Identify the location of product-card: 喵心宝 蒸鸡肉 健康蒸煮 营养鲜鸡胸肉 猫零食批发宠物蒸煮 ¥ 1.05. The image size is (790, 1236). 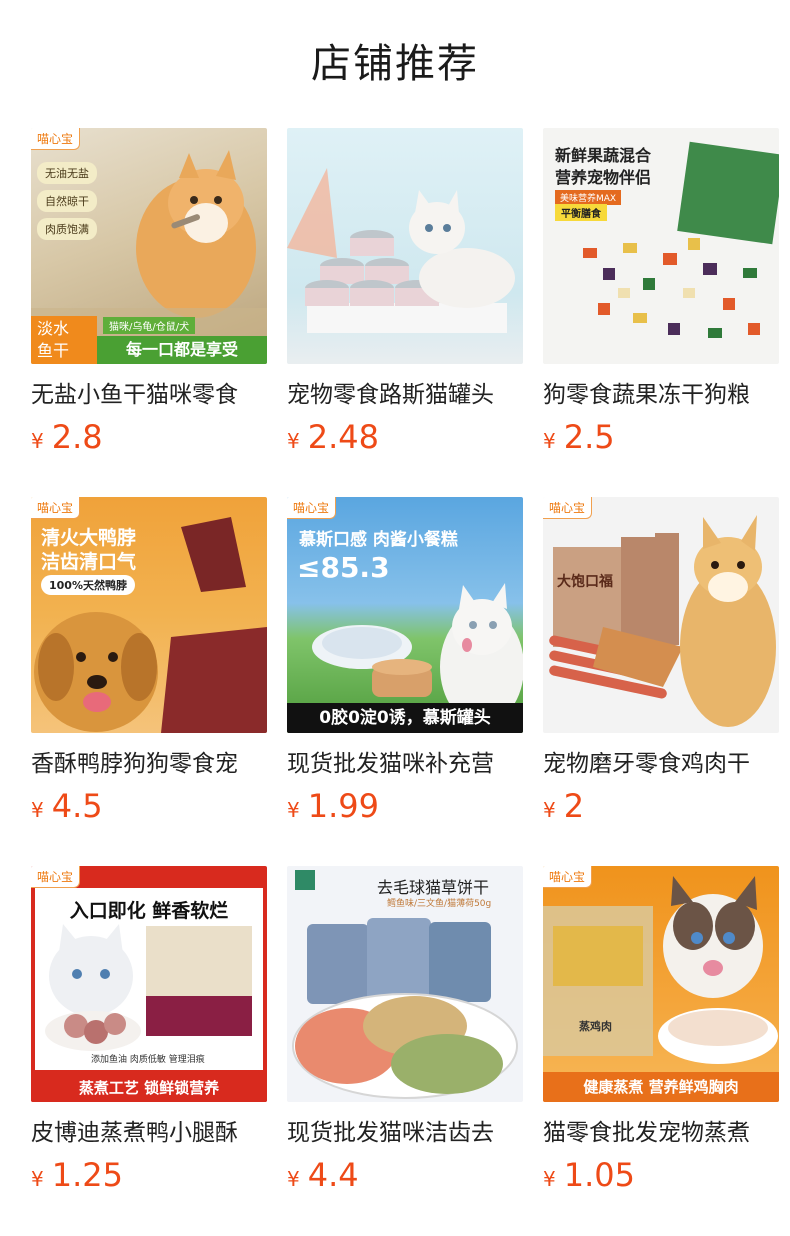
(661, 1030).